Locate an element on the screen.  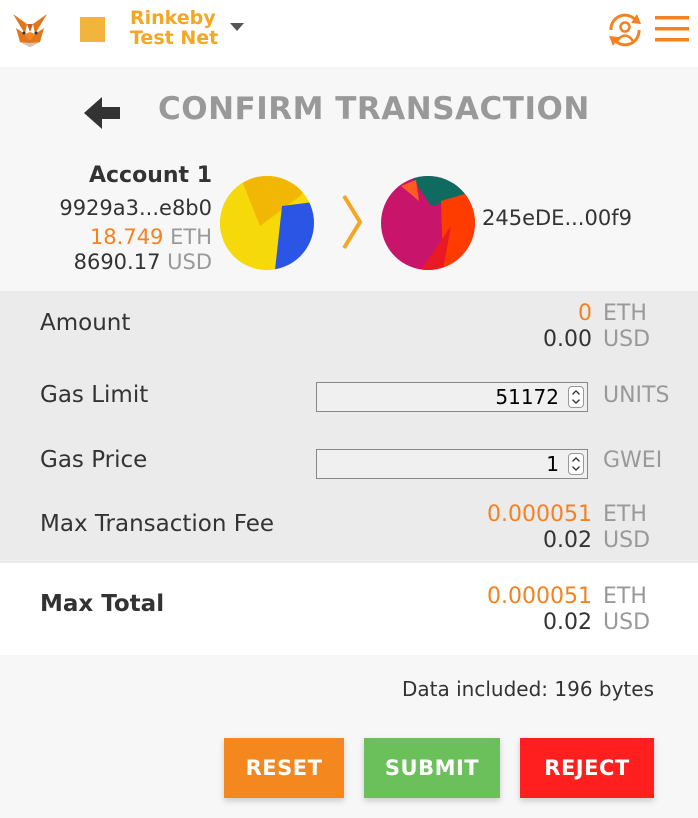
network-square-icon is located at coordinates (92, 29).